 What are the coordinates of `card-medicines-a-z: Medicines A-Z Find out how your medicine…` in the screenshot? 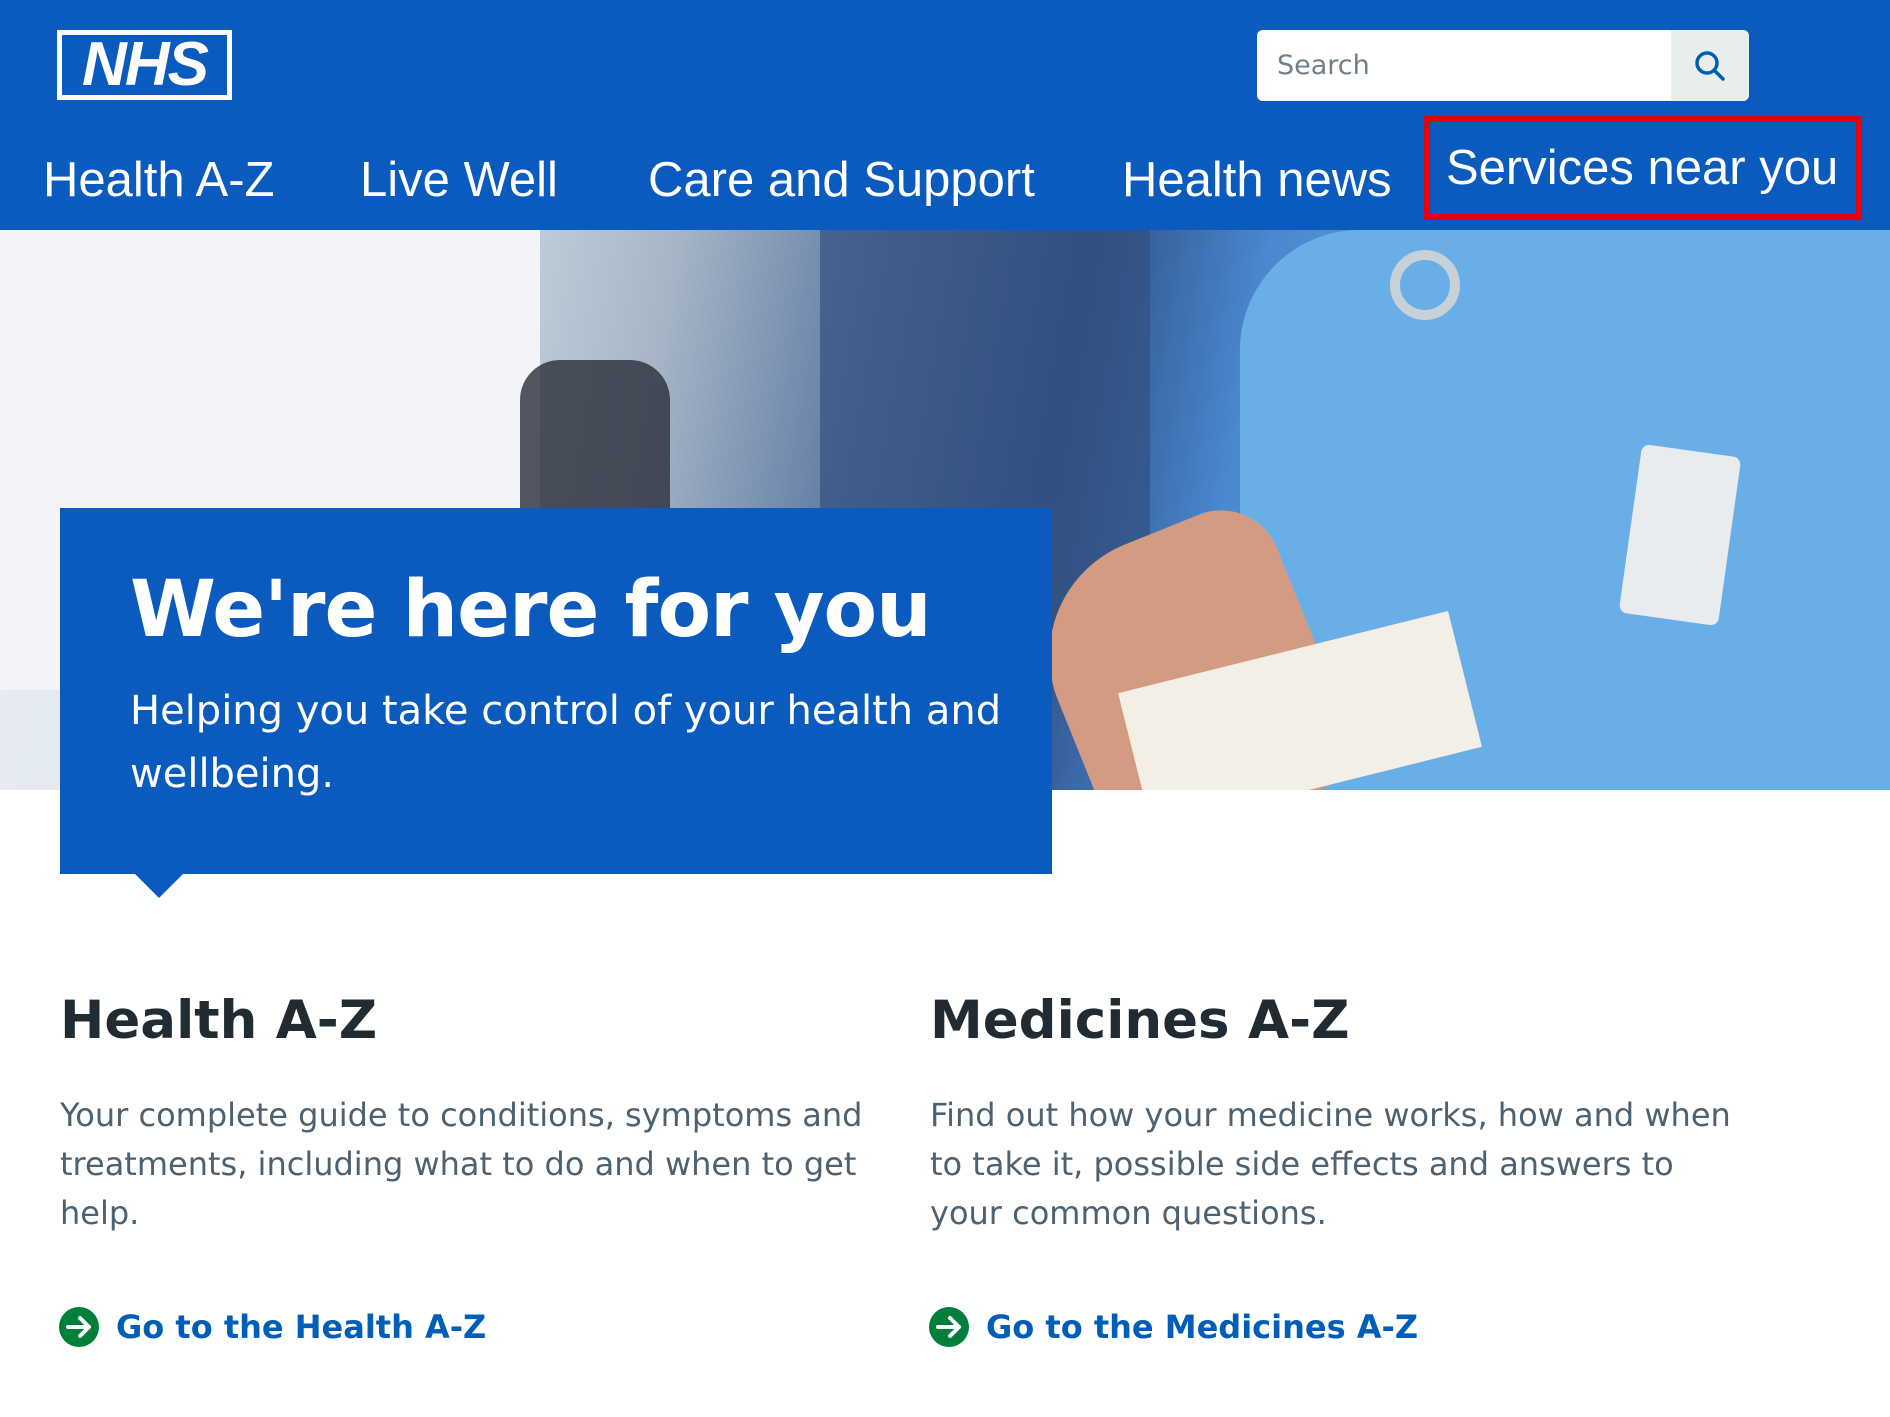 It's located at (1340, 1114).